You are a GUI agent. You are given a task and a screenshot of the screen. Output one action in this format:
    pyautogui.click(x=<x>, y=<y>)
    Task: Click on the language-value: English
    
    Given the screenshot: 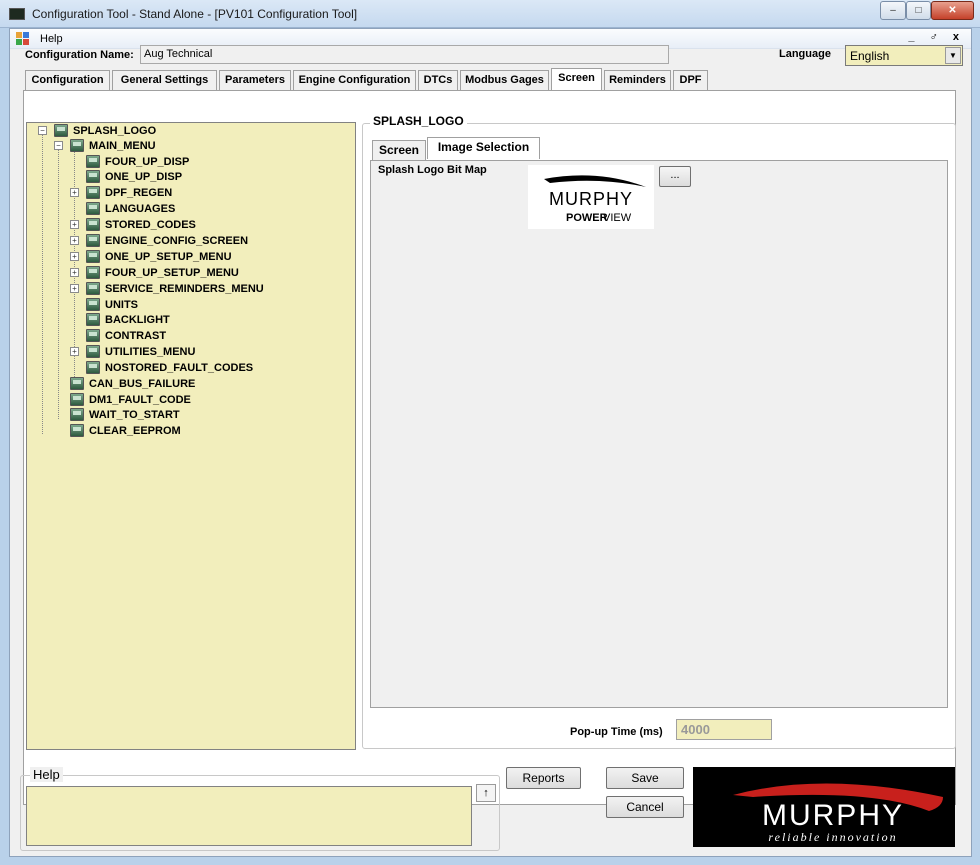 What is the action you would take?
    pyautogui.click(x=870, y=56)
    